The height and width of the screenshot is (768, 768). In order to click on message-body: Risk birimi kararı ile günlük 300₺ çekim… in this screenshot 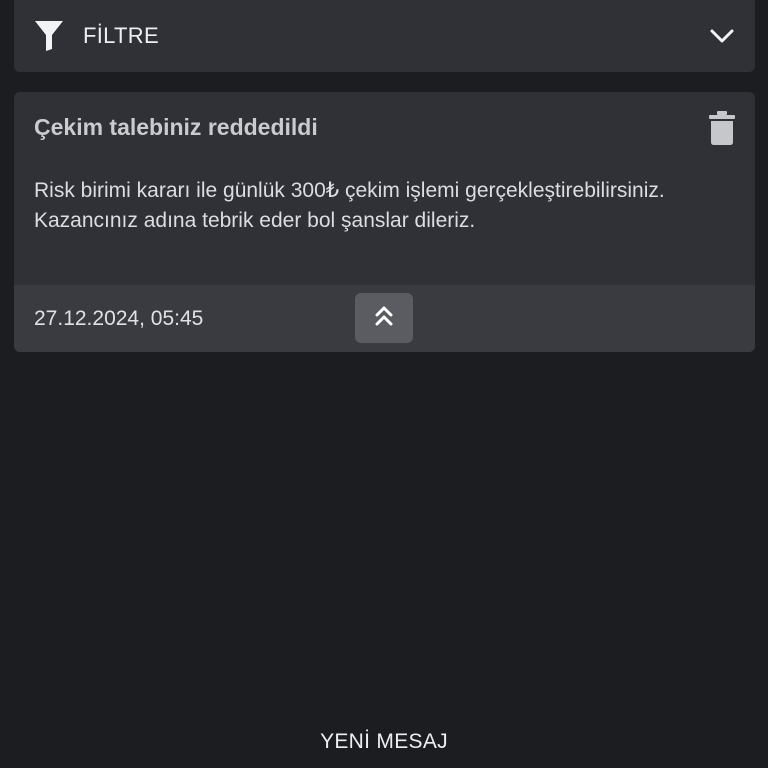, I will do `click(349, 205)`.